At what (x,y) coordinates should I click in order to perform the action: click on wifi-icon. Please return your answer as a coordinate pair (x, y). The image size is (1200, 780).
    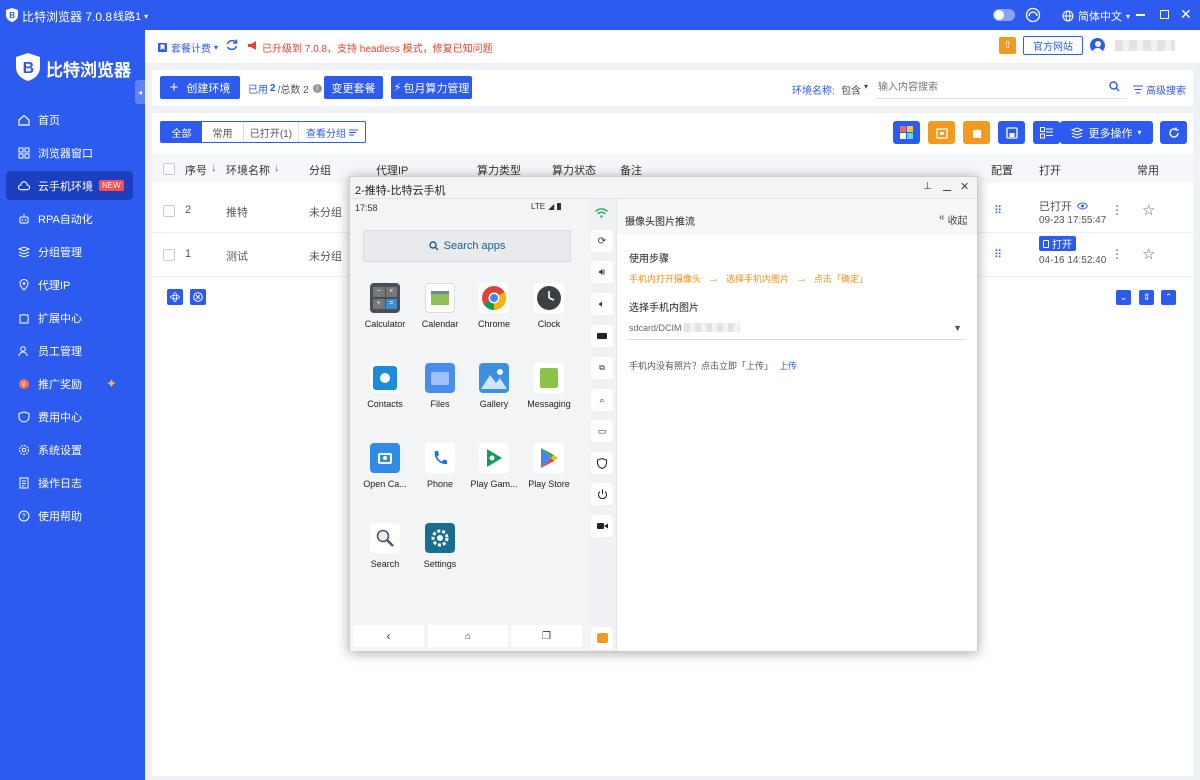
    Looking at the image, I should click on (601, 213).